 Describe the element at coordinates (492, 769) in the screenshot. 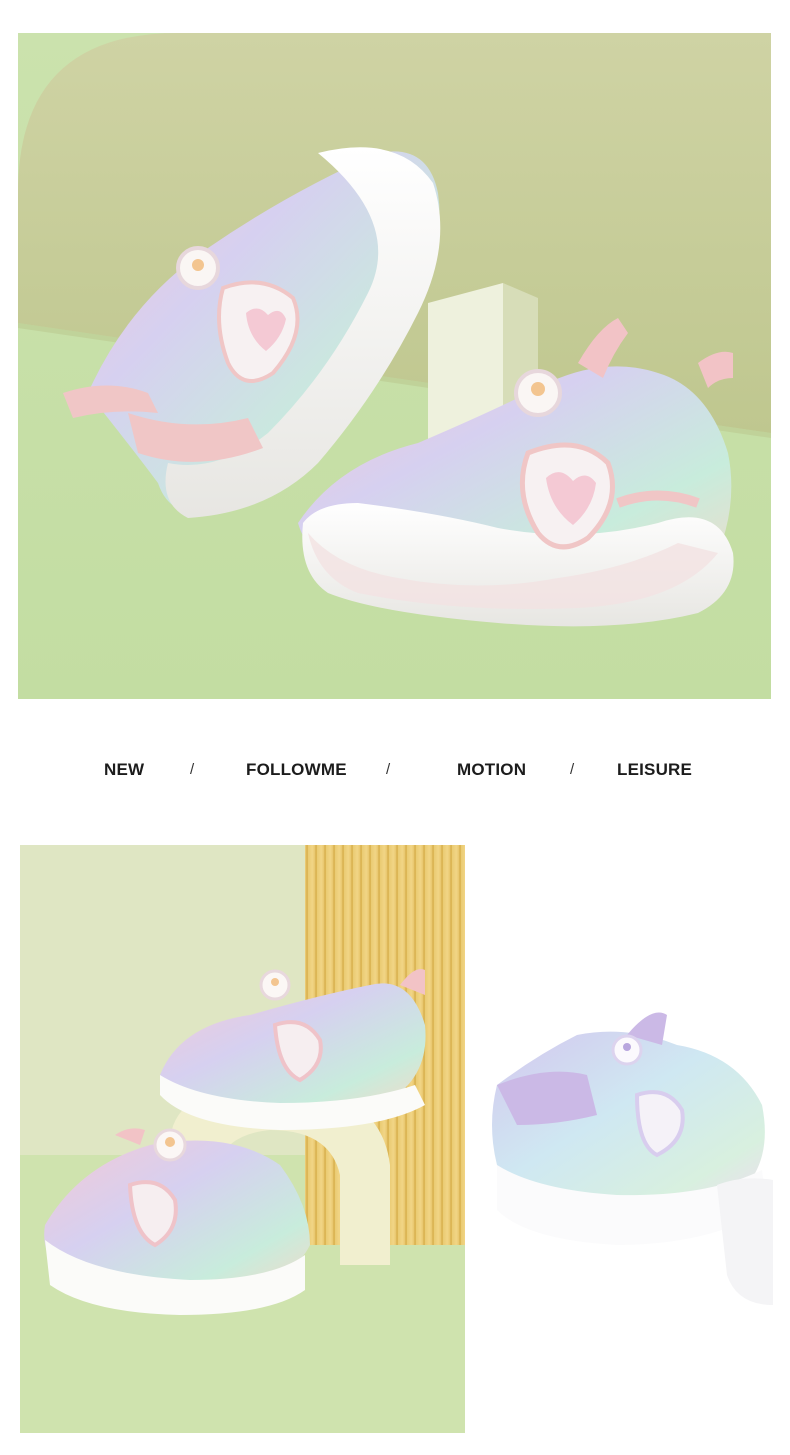

I see `tagline-word-motion: MOTION` at that location.